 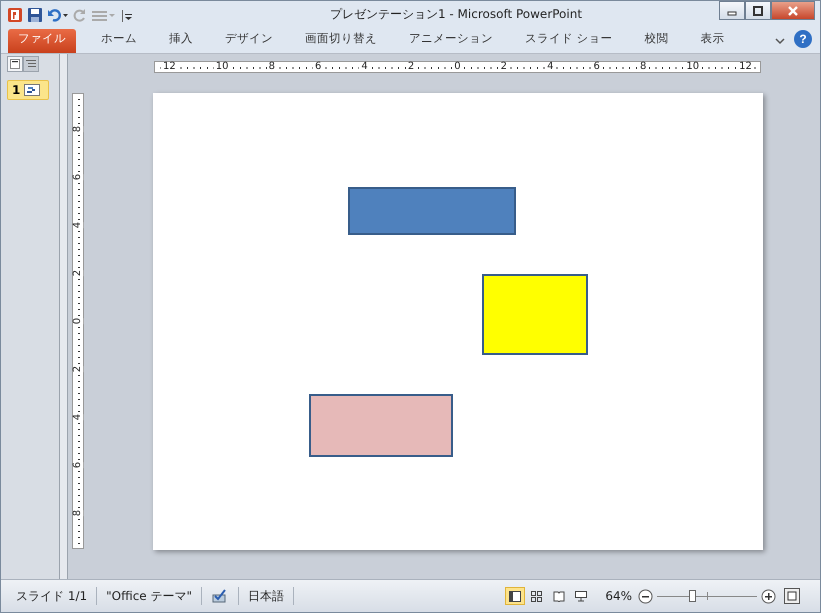 I want to click on window-title: プレゼンテーション1 - Microsoft PowerPoint, so click(x=456, y=14).